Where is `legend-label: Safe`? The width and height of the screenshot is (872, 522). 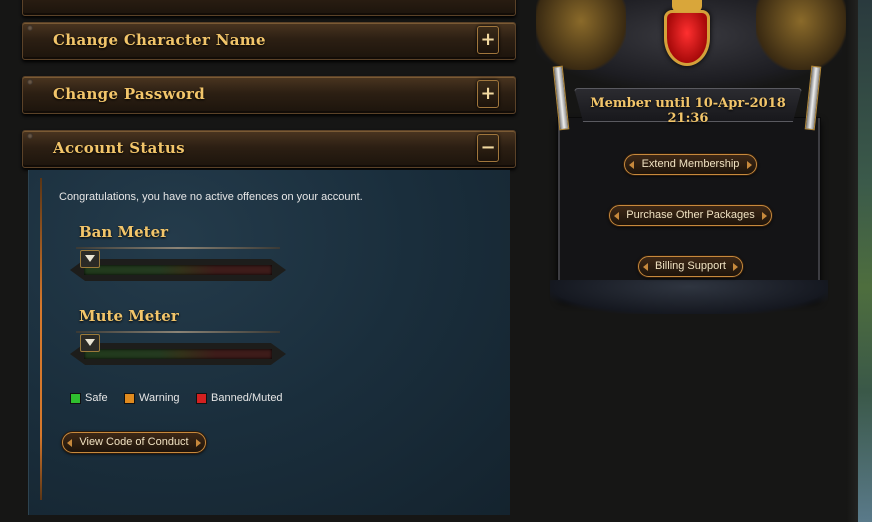
legend-label: Safe is located at coordinates (96, 398).